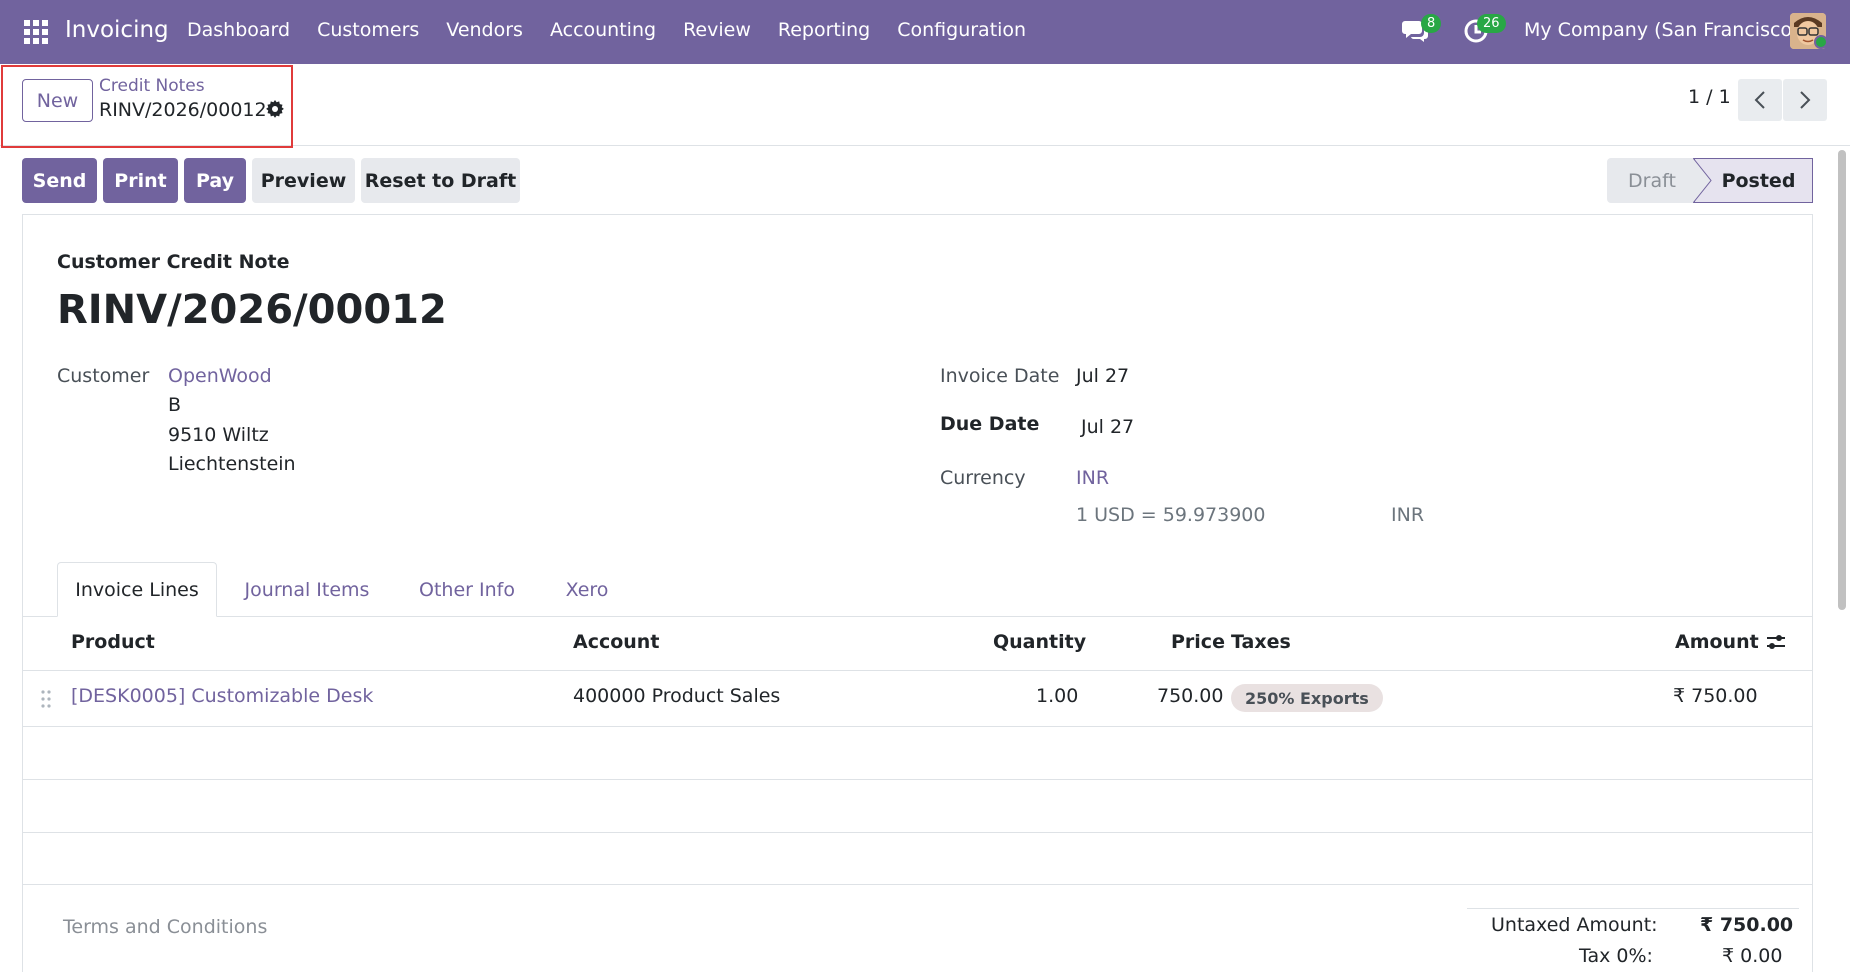  Describe the element at coordinates (676, 696) in the screenshot. I see `line-account: 400000 Product Sales` at that location.